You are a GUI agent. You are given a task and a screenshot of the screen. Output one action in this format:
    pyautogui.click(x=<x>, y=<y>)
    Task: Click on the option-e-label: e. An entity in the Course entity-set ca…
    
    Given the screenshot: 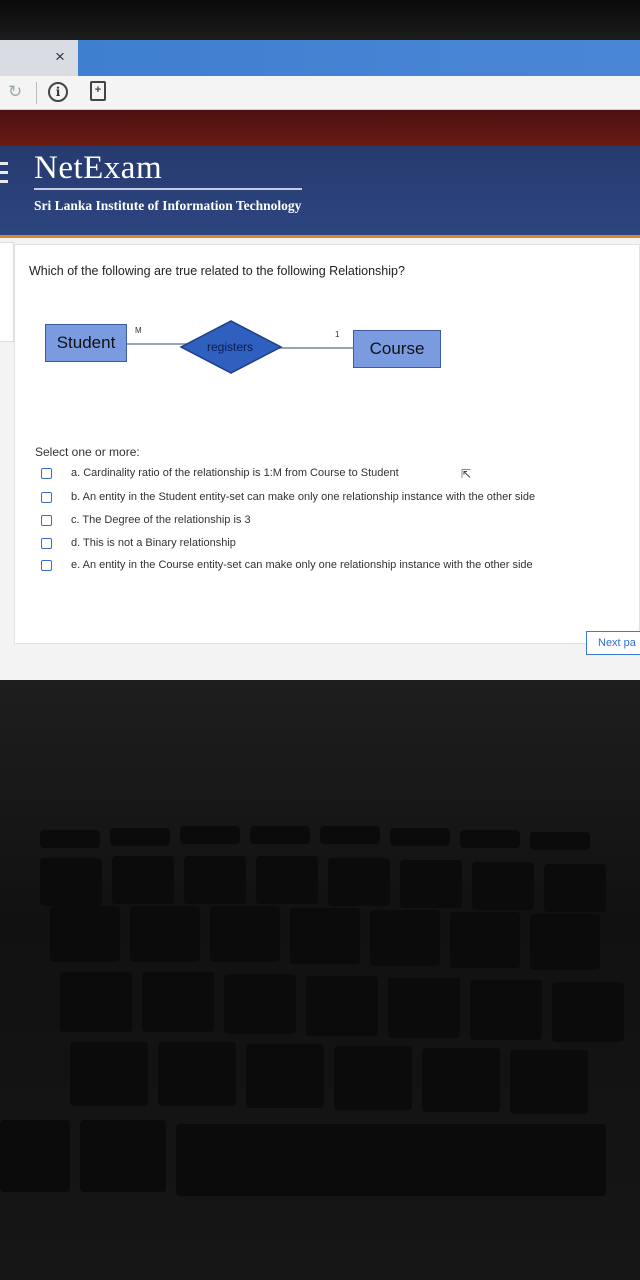 What is the action you would take?
    pyautogui.click(x=302, y=565)
    